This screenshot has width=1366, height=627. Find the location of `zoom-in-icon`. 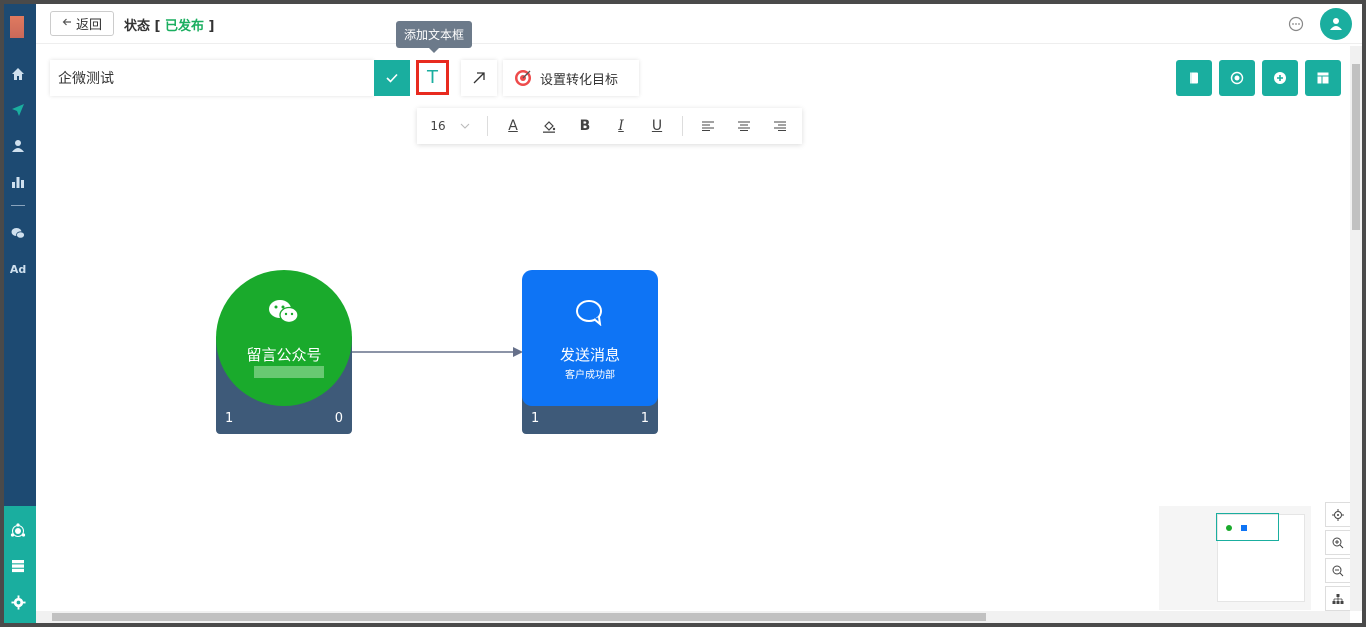

zoom-in-icon is located at coordinates (1338, 542).